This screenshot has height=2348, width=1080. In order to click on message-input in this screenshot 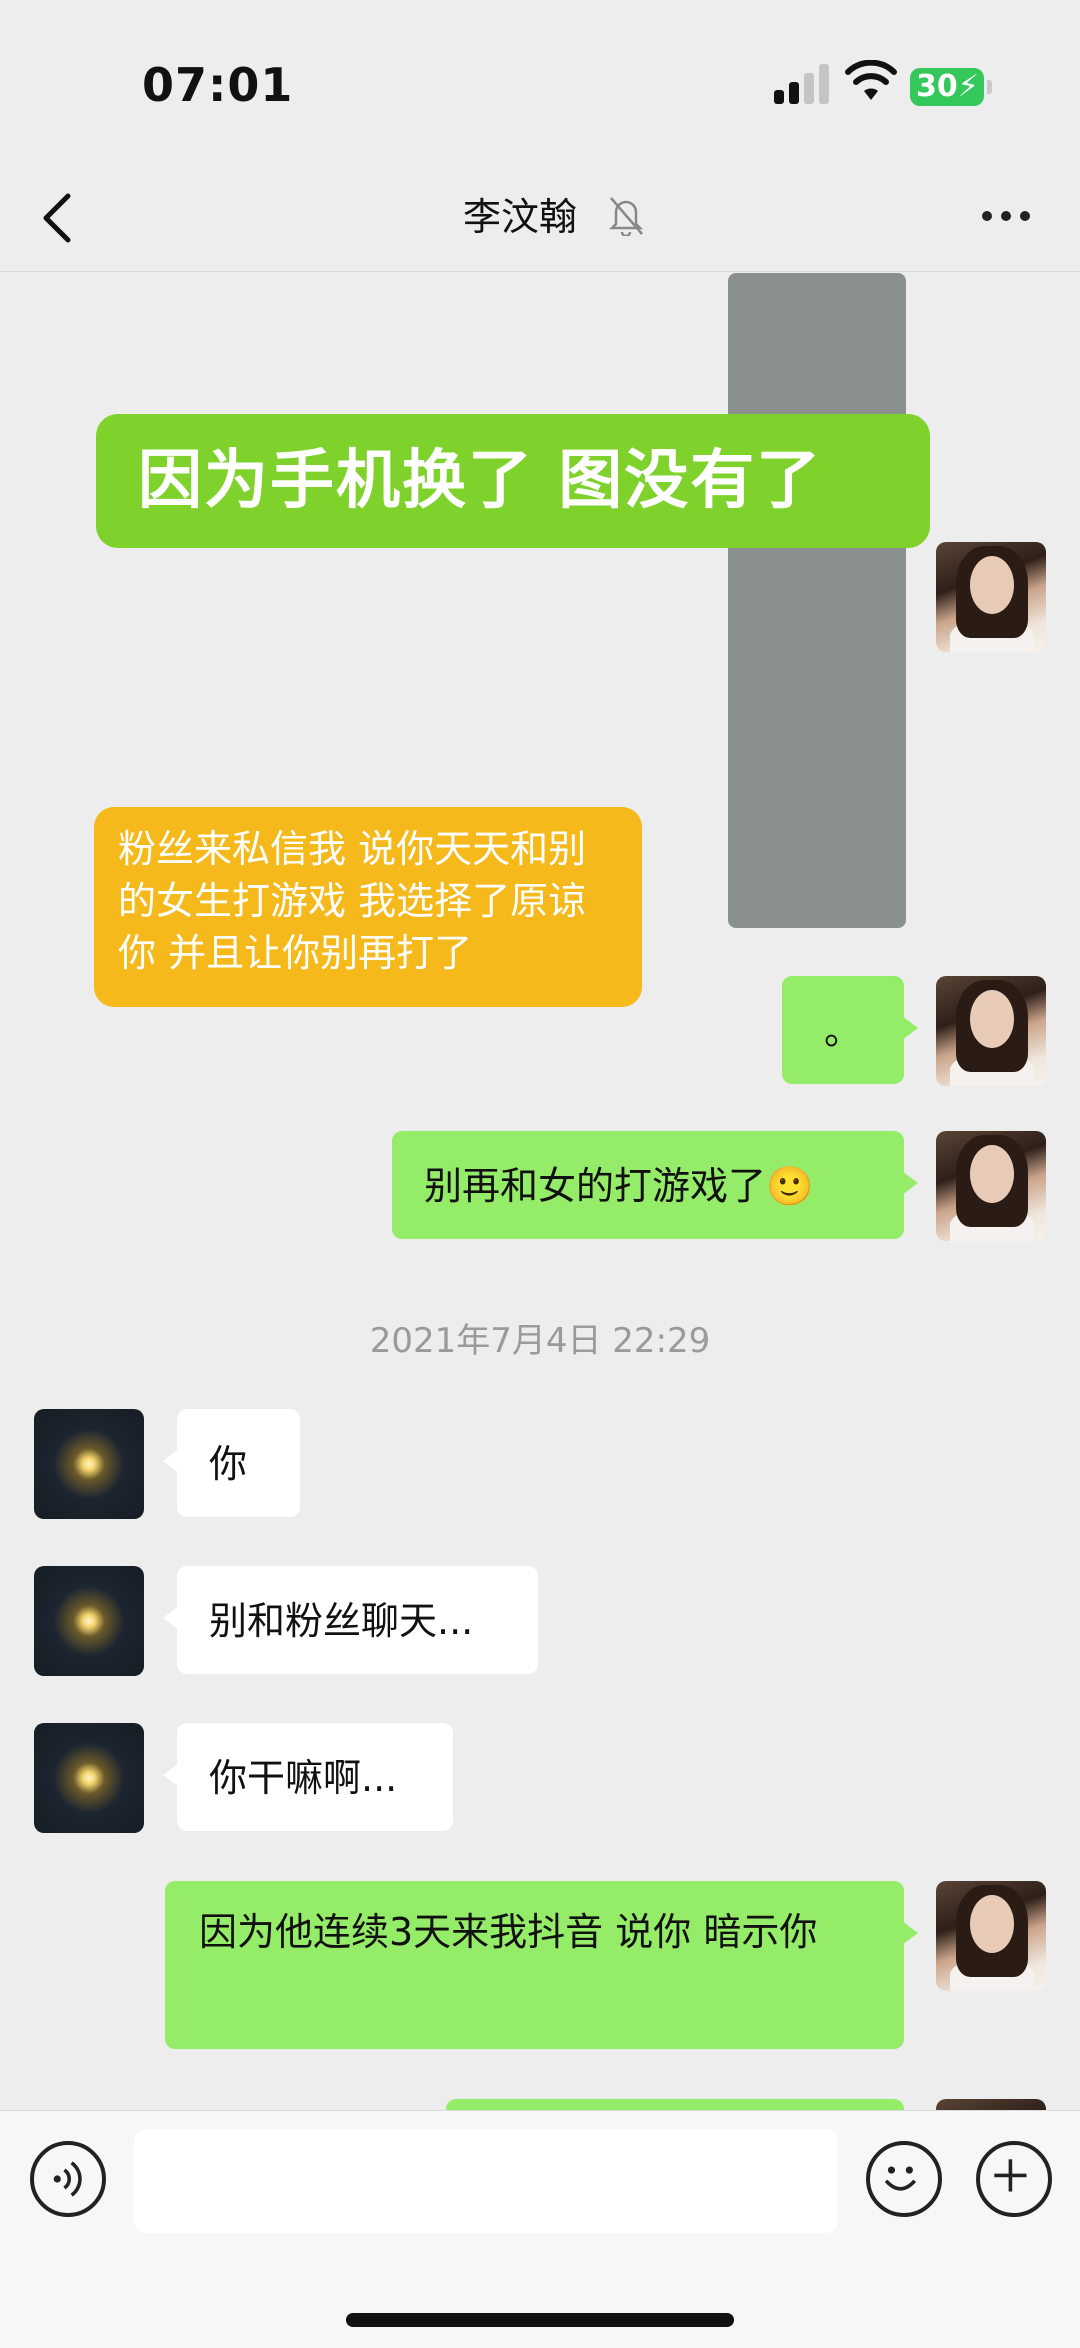, I will do `click(486, 2181)`.